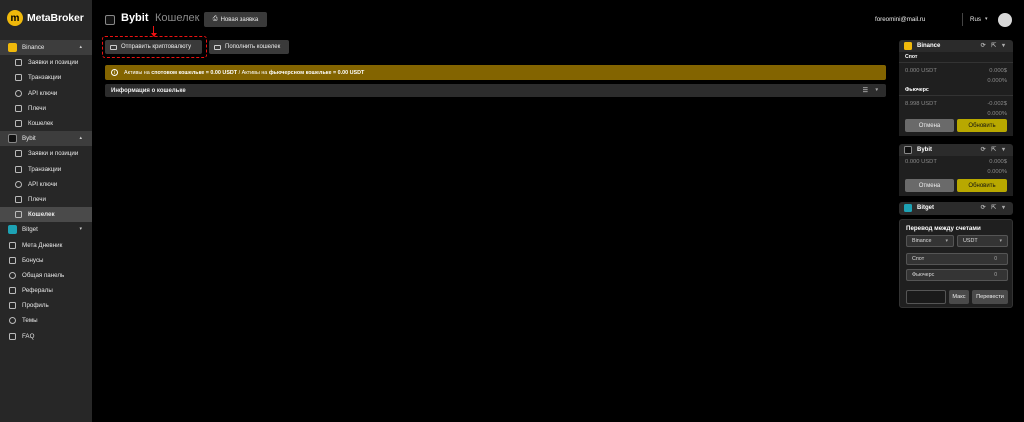 Image resolution: width=1024 pixels, height=422 pixels. What do you see at coordinates (33, 260) in the screenshot?
I see `sidebar-item-label: Бонусы` at bounding box center [33, 260].